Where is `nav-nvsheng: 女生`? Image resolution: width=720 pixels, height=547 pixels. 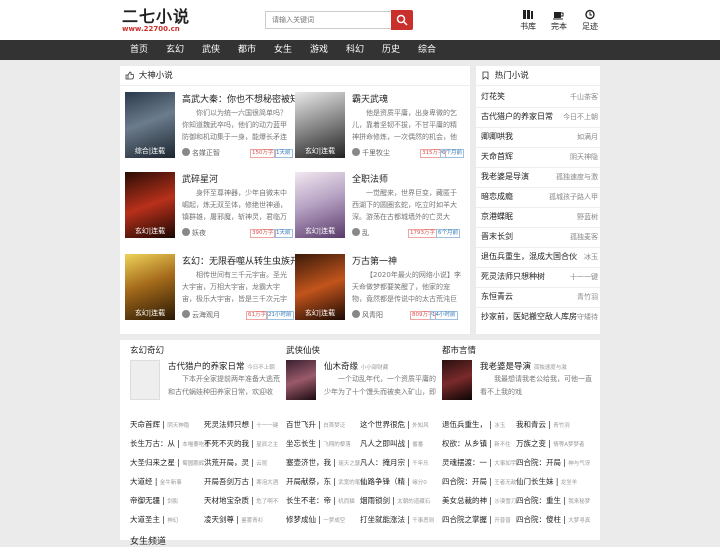
nav-nvsheng: 女生 is located at coordinates (283, 50).